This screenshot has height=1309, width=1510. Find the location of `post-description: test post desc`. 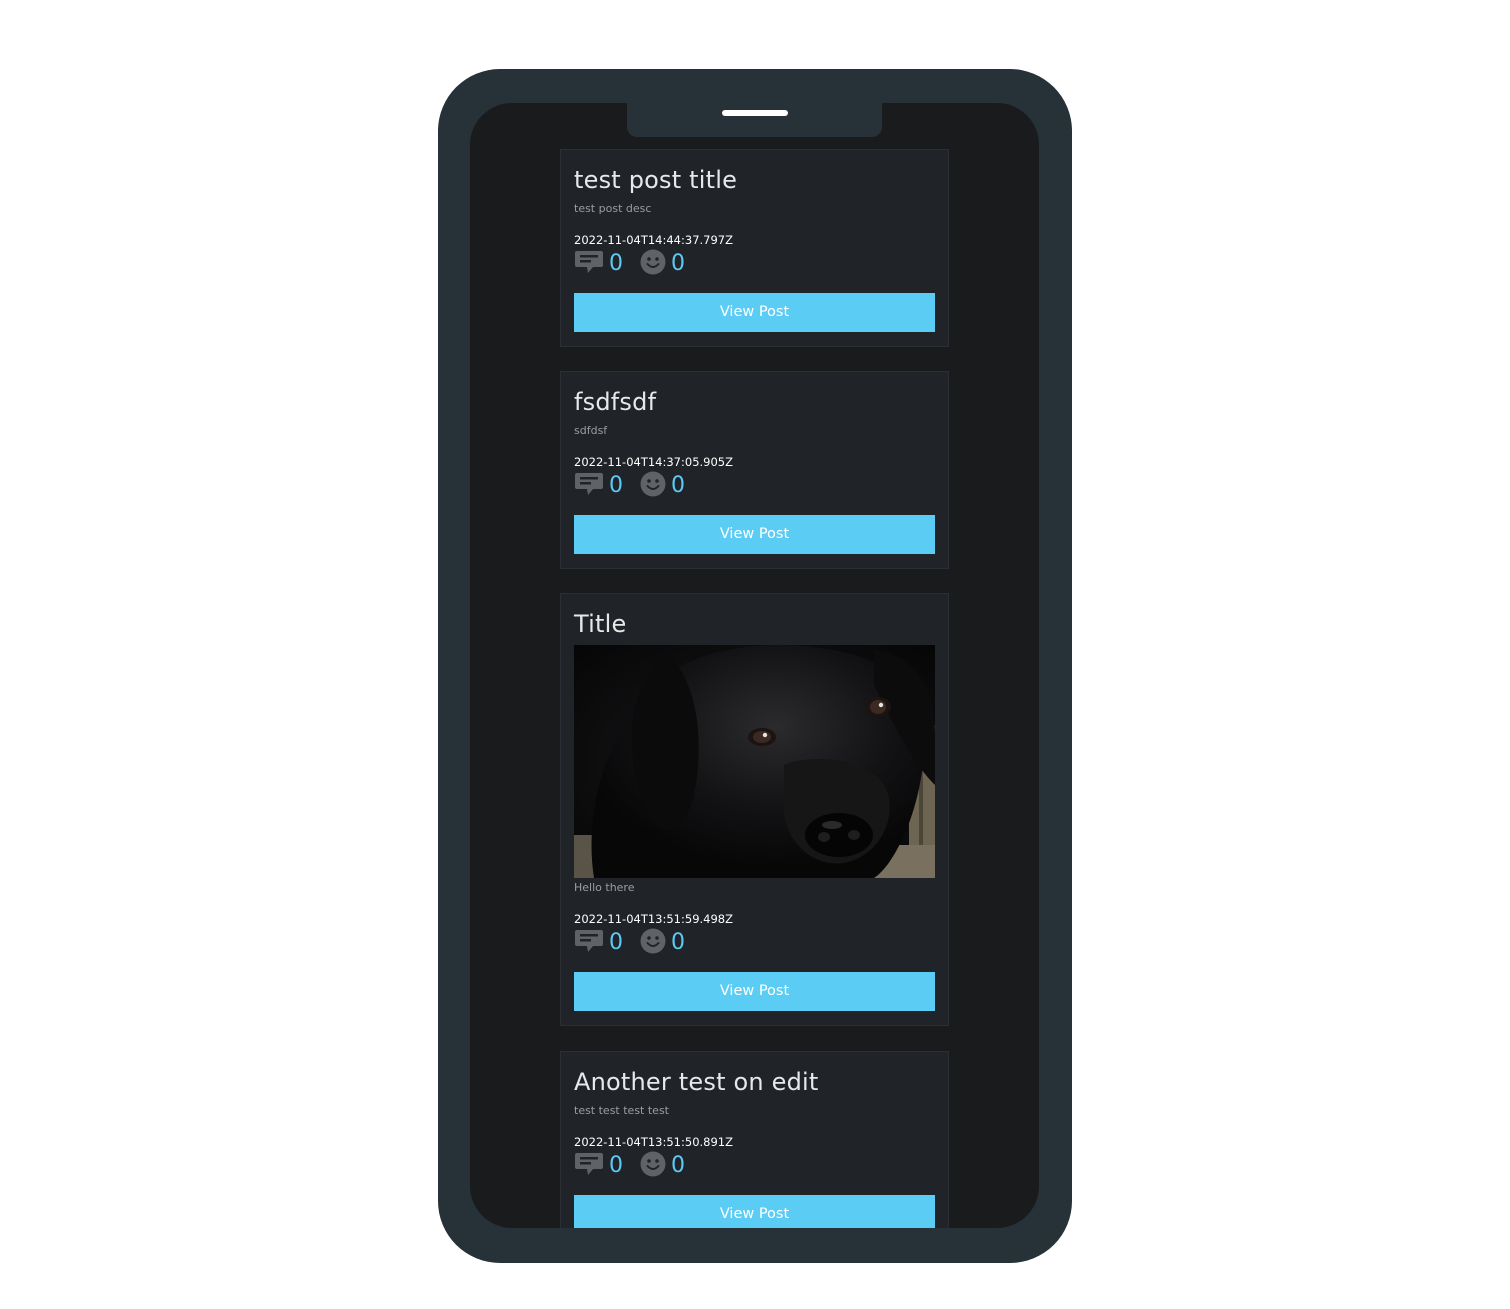

post-description: test post desc is located at coordinates (613, 208).